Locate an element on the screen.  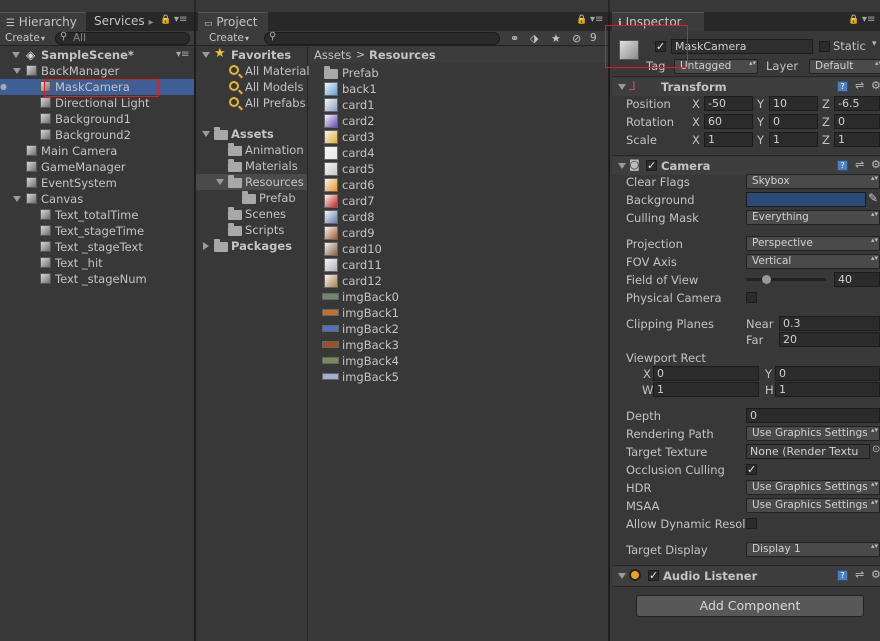
favorites-row: ★ Favorites is located at coordinates (251, 54).